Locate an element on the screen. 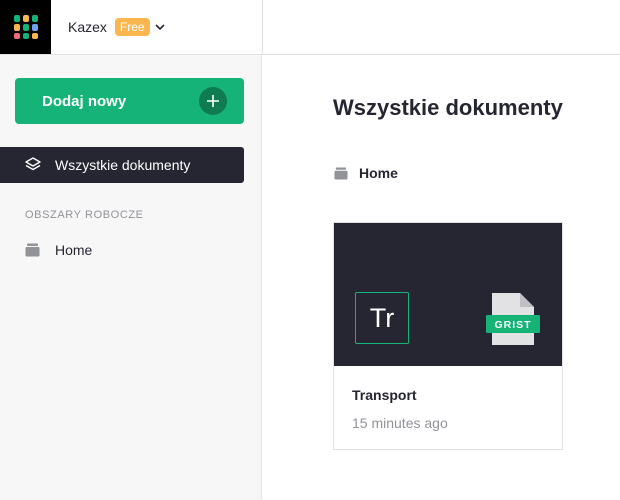 This screenshot has width=620, height=500. top-bar: Kazex Free is located at coordinates (310, 27).